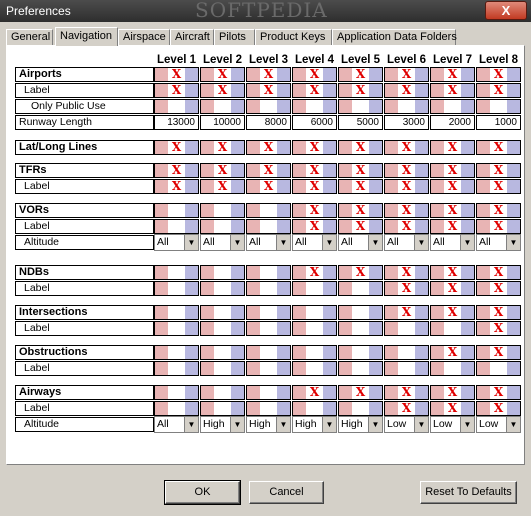 The image size is (531, 516). I want to click on tab-airspace: Airspace, so click(144, 37).